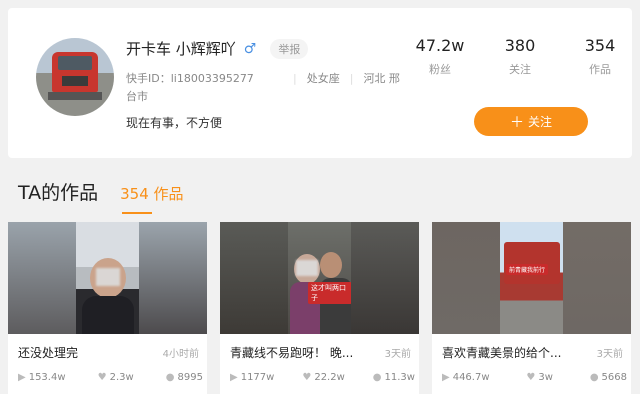  I want to click on fans-count: 47.2w, so click(440, 45).